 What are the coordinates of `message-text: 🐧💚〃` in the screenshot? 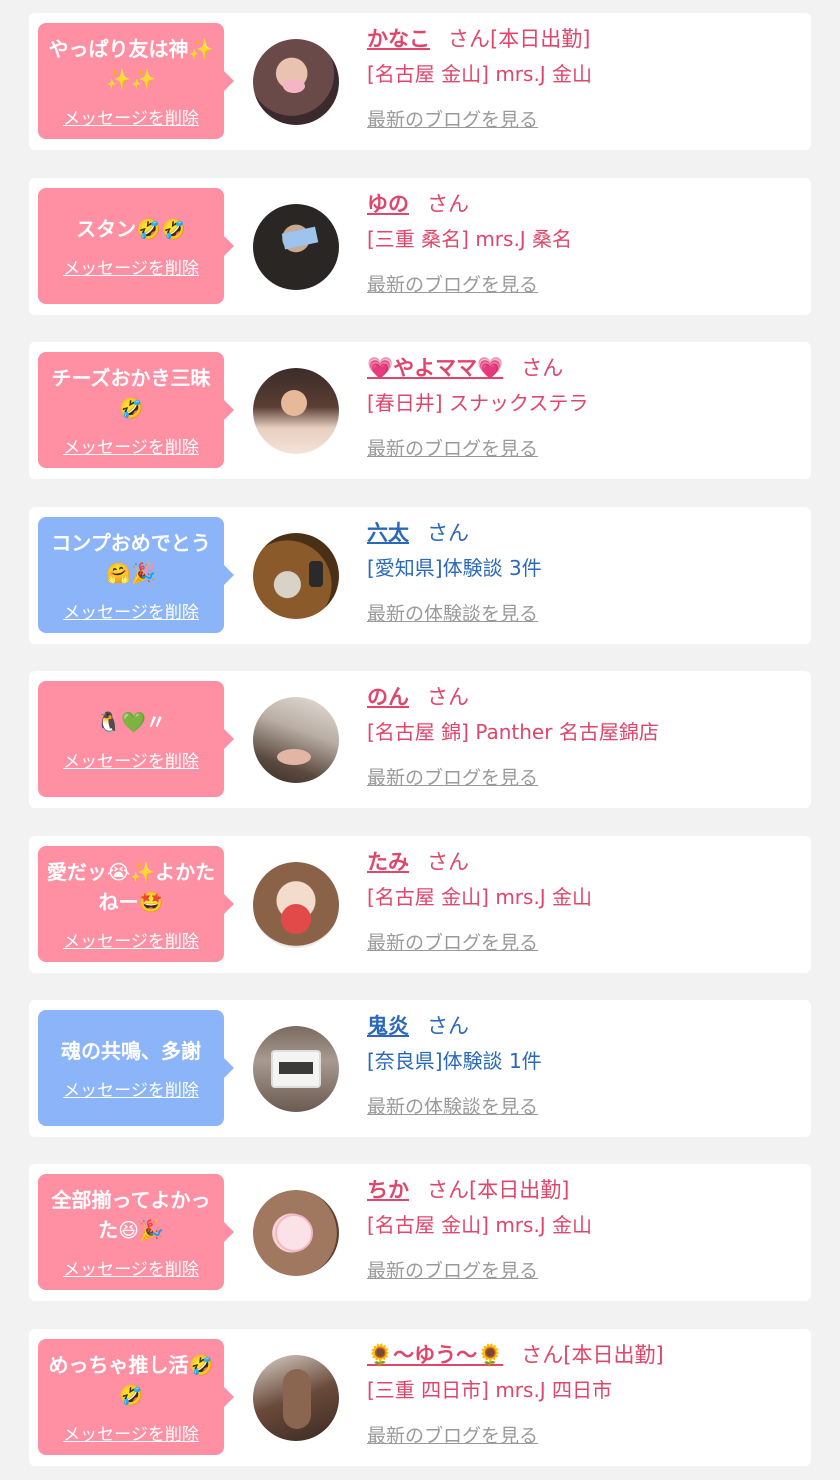 It's located at (131, 721).